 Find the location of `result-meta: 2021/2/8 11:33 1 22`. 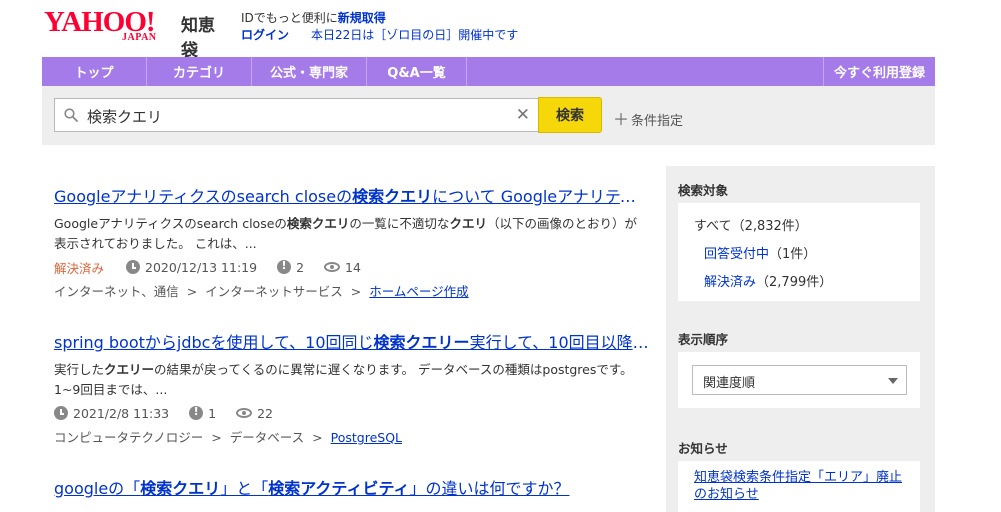

result-meta: 2021/2/8 11:33 1 22 is located at coordinates (351, 413).